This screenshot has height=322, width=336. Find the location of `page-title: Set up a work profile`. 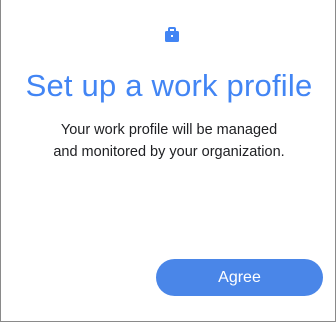

page-title: Set up a work profile is located at coordinates (169, 85).